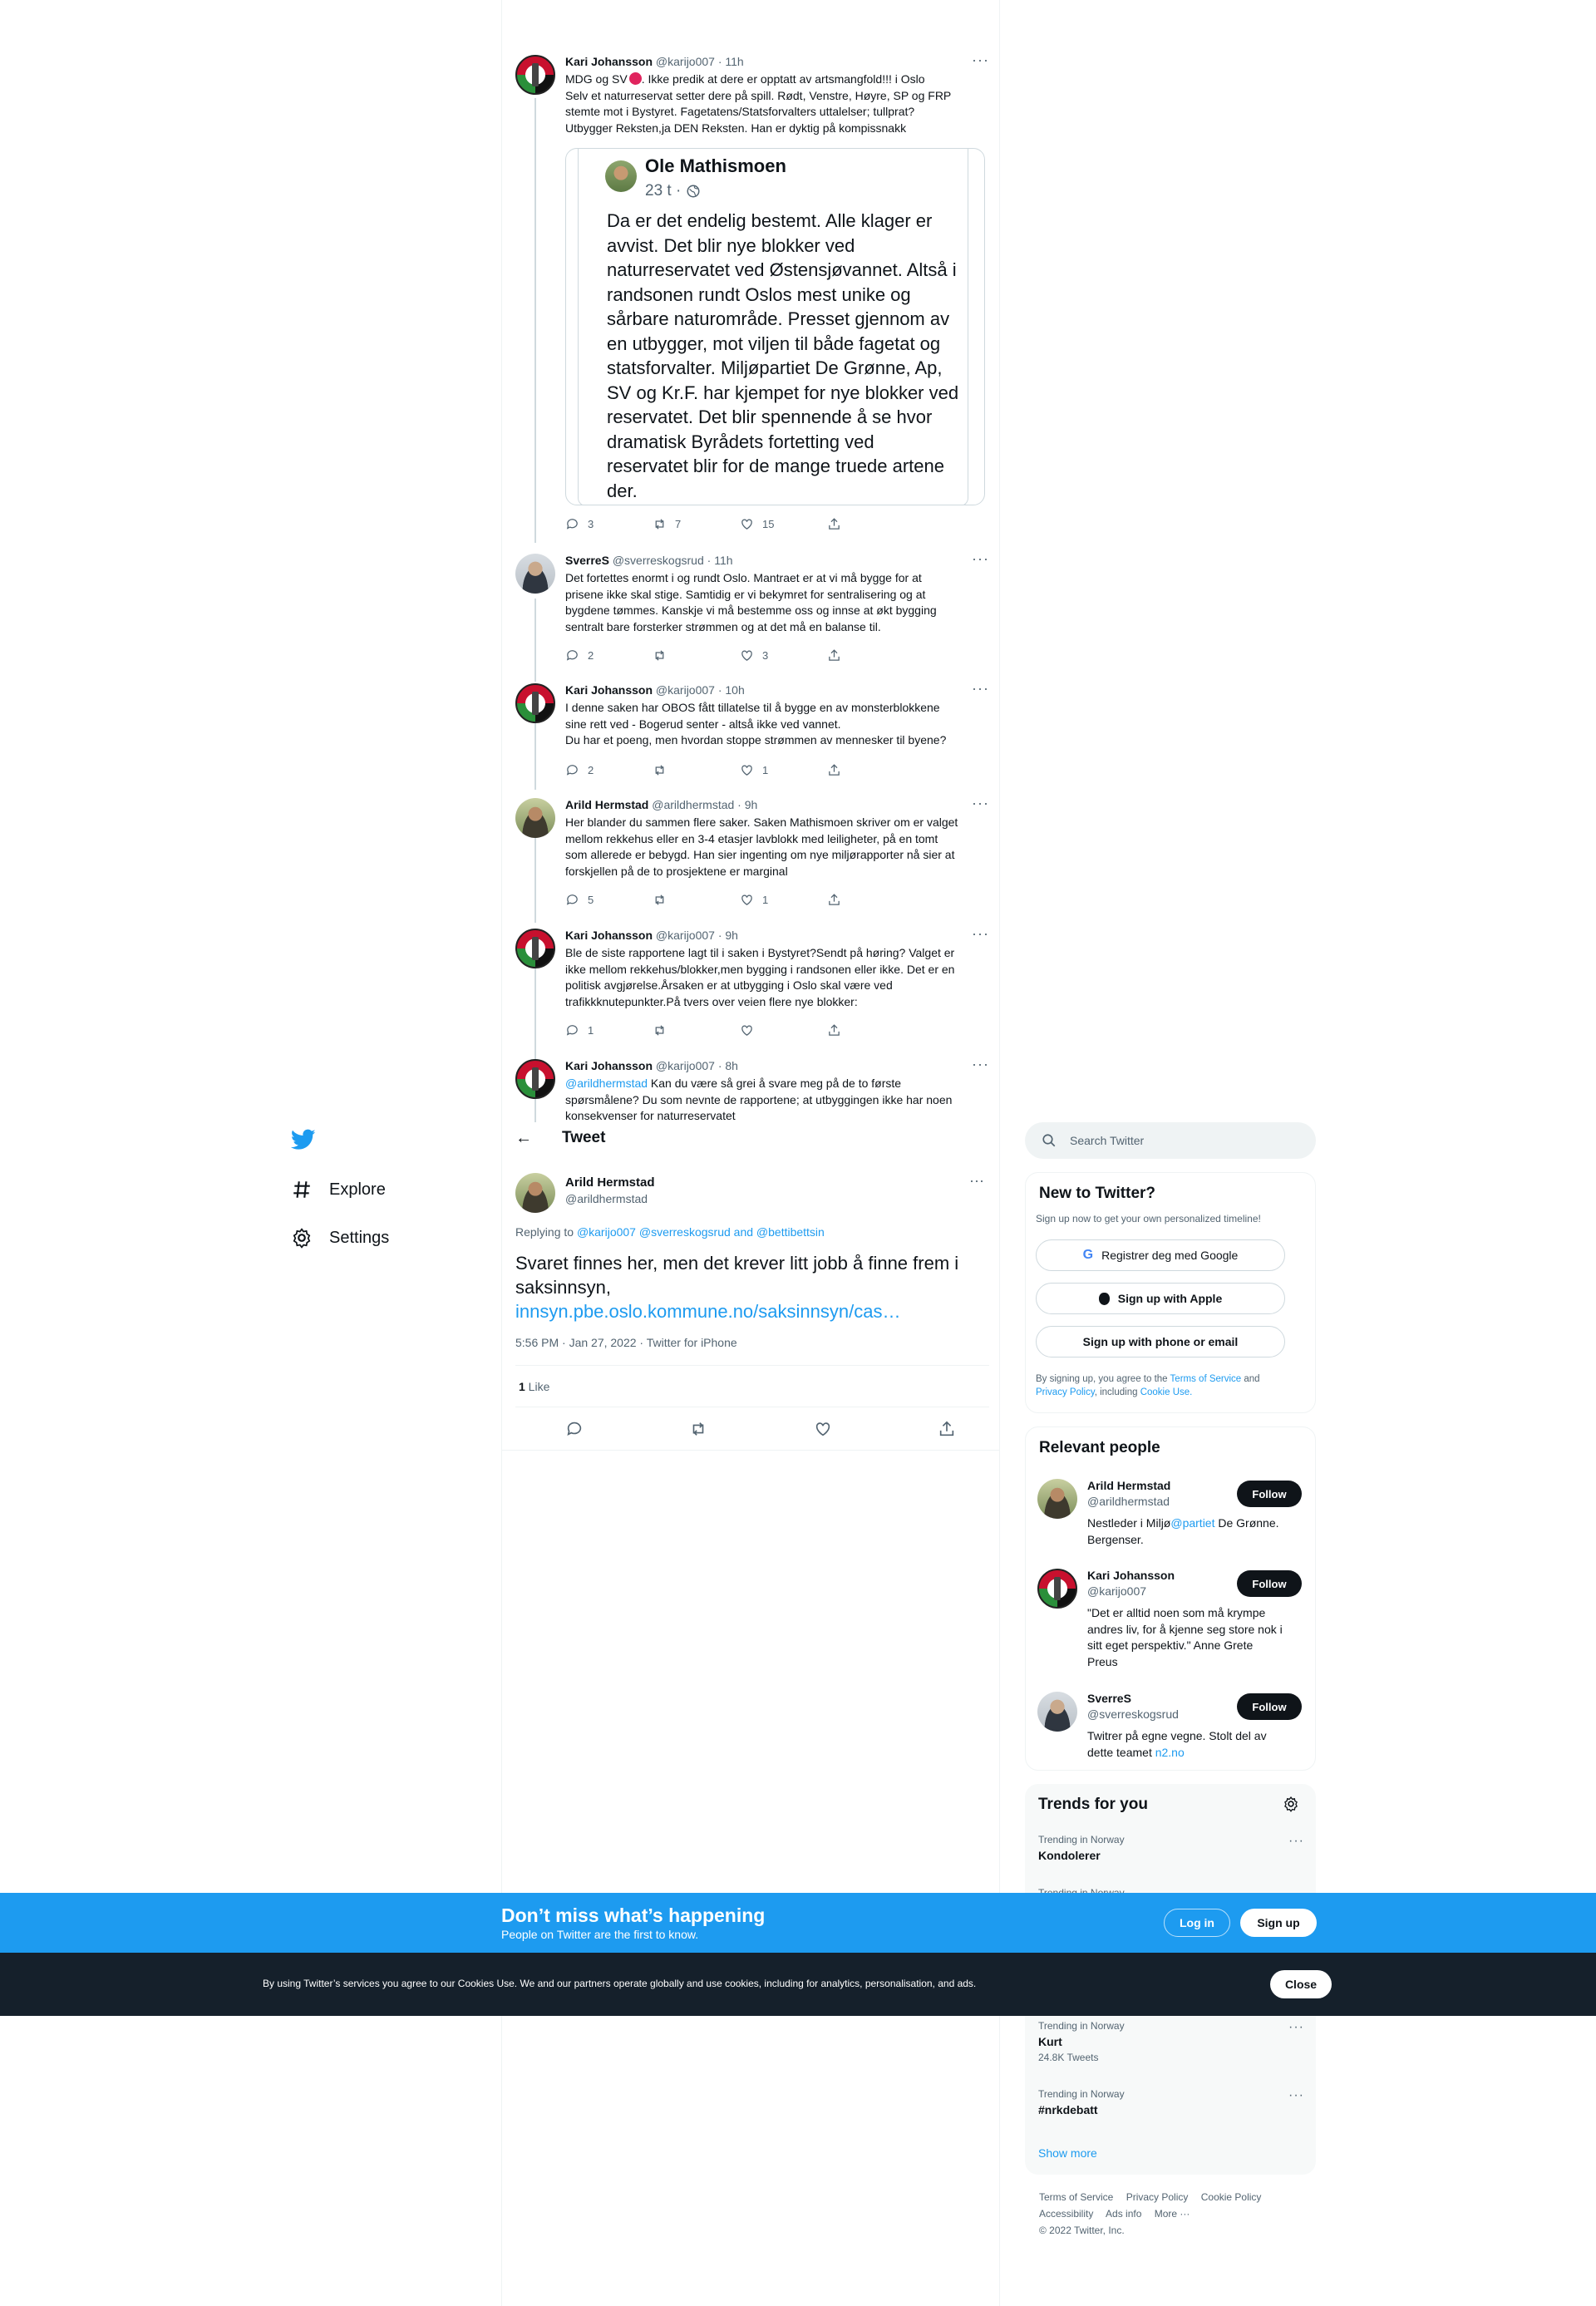 The height and width of the screenshot is (2306, 1596). Describe the element at coordinates (1116, 1591) in the screenshot. I see `person-handle: @karijo007` at that location.